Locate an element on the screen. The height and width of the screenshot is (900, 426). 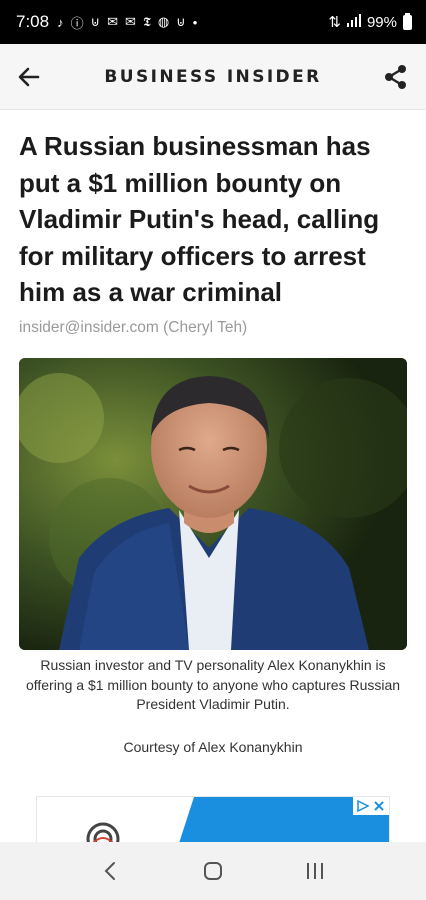
nav-back-button is located at coordinates (111, 871).